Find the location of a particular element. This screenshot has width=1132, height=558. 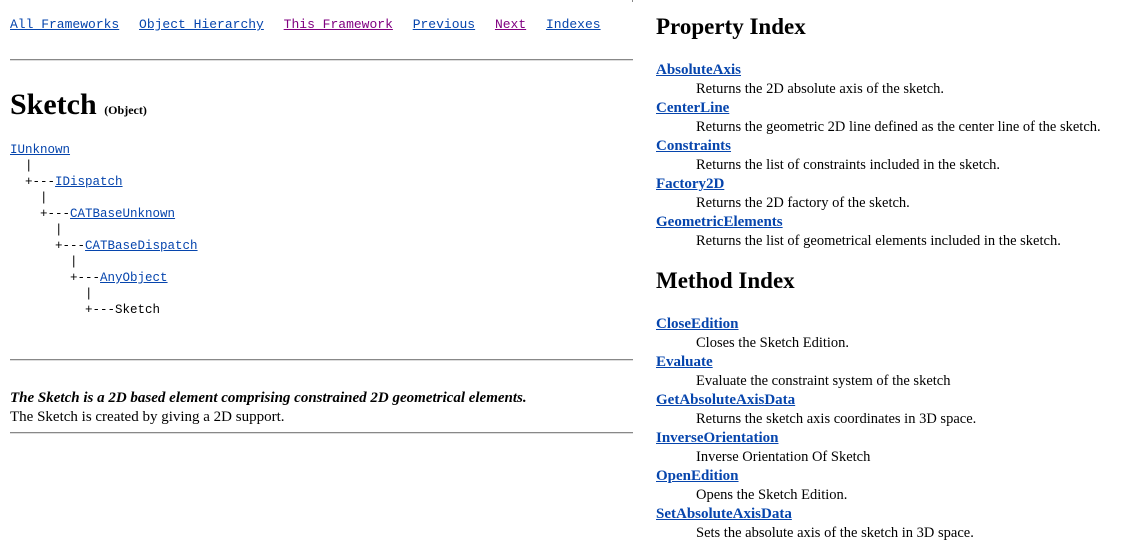

hierarchy-link-catbaseunknown: CATBaseUnknown is located at coordinates (122, 214).